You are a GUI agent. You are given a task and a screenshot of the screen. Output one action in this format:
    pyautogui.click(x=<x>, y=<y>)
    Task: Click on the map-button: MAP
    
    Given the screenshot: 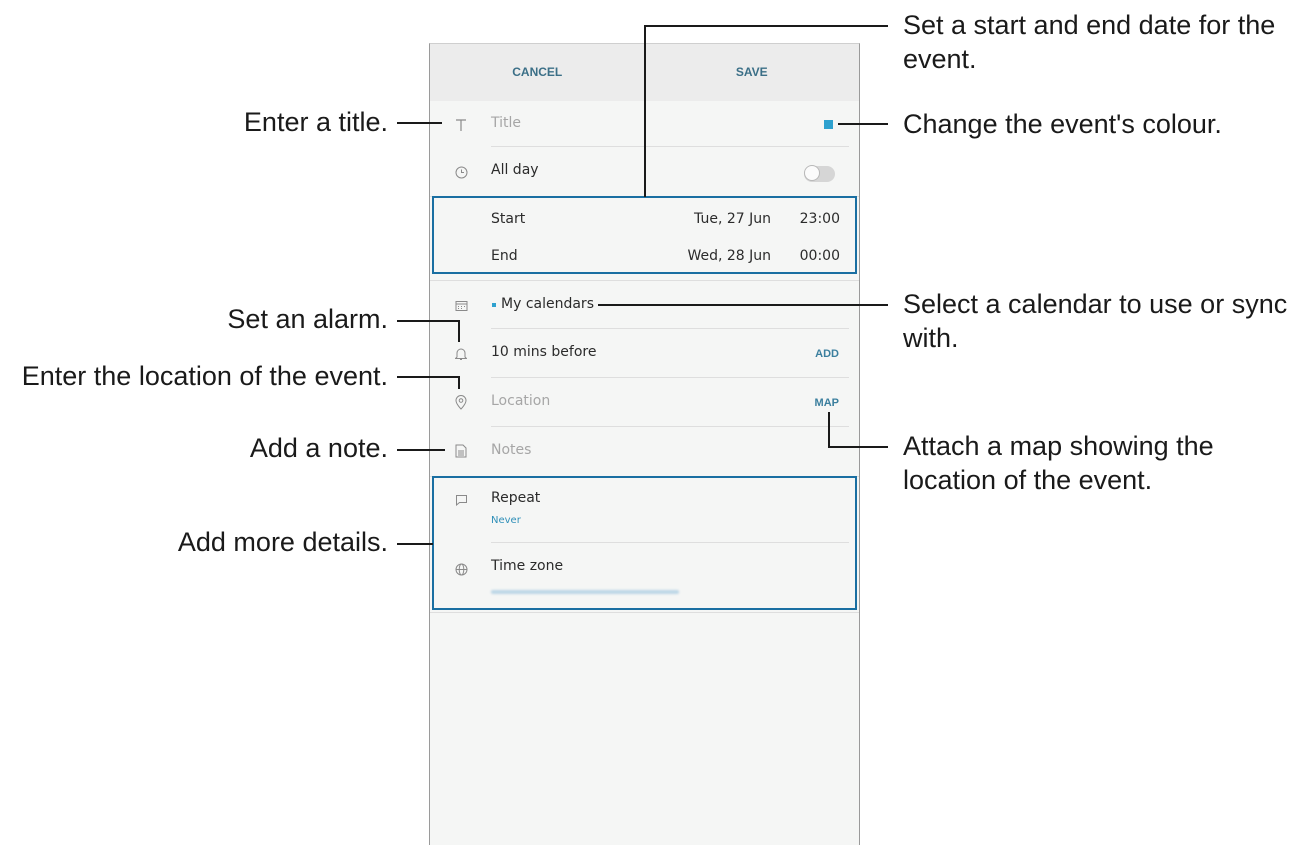 What is the action you would take?
    pyautogui.click(x=827, y=403)
    